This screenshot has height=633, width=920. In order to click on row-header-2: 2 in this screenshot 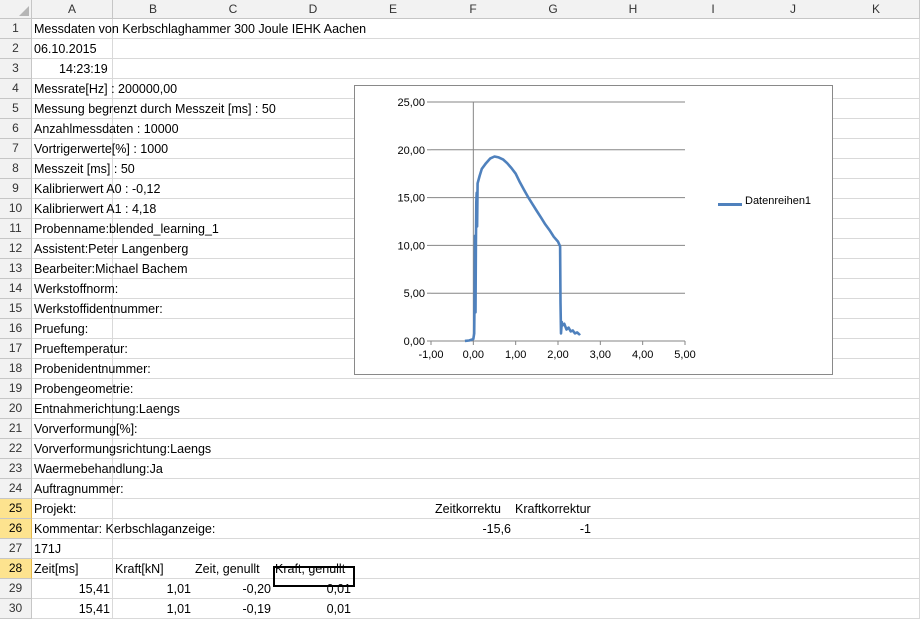, I will do `click(16, 49)`.